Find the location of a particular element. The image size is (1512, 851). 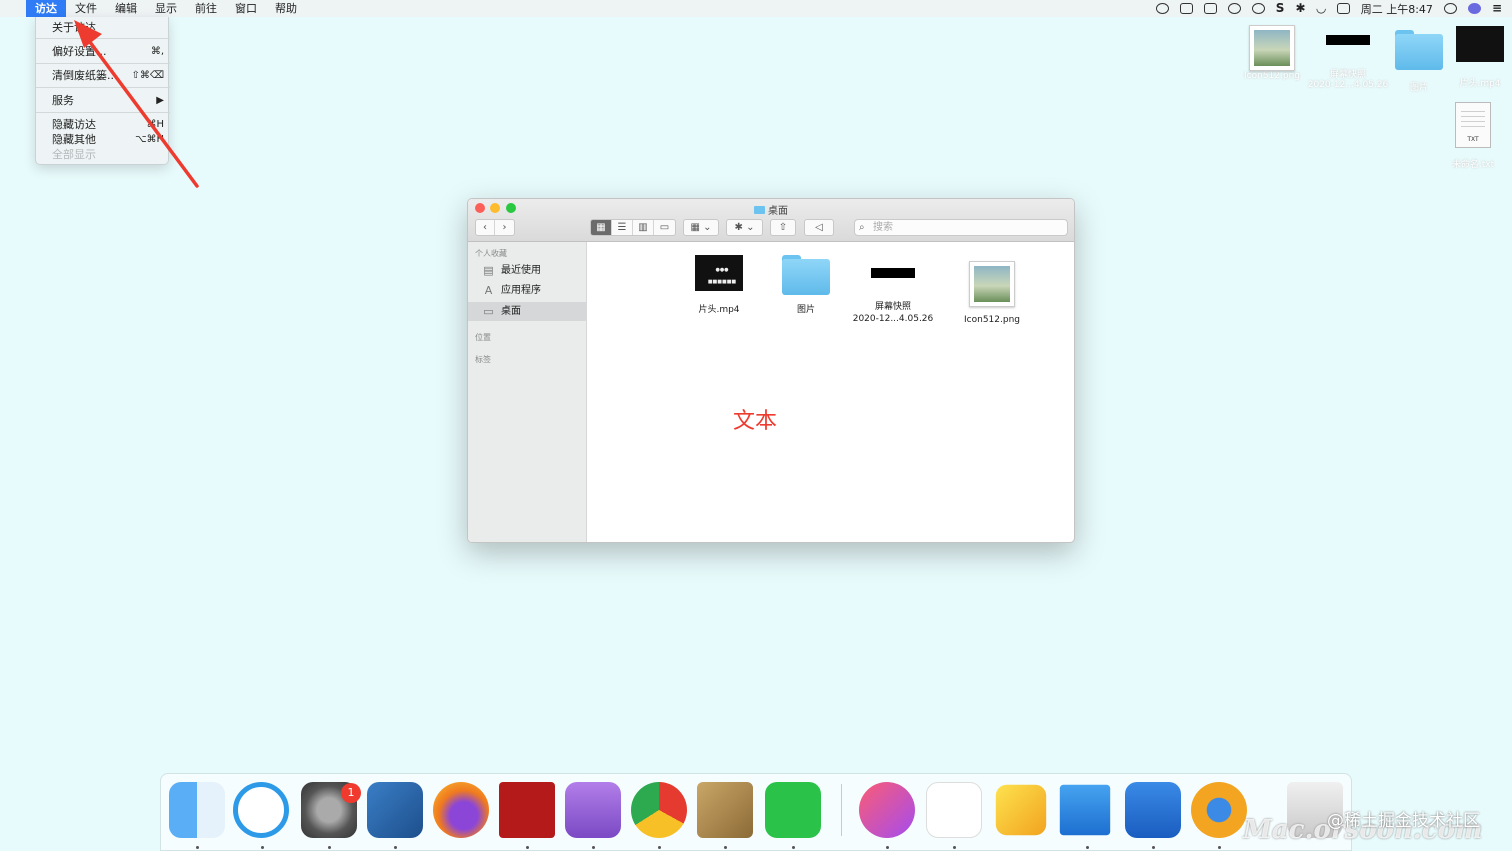

finder-app-icon is located at coordinates (197, 810).